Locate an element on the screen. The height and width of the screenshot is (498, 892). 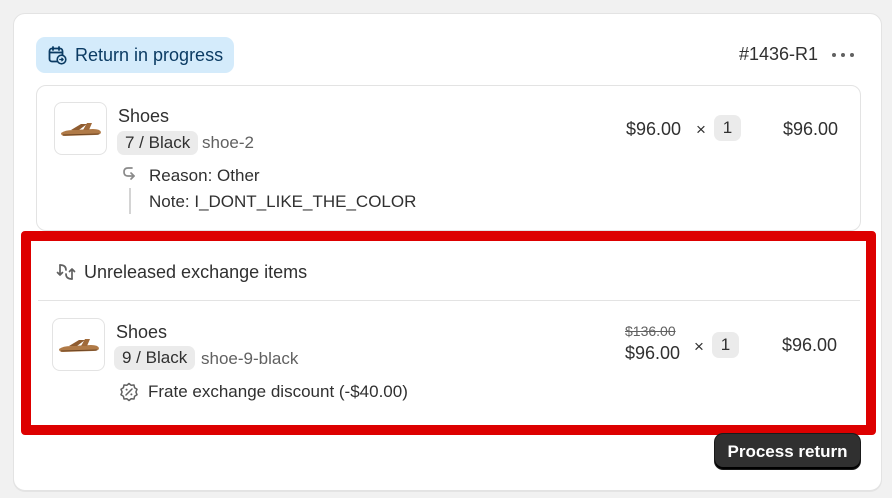
item-total: $96.00 is located at coordinates (811, 129).